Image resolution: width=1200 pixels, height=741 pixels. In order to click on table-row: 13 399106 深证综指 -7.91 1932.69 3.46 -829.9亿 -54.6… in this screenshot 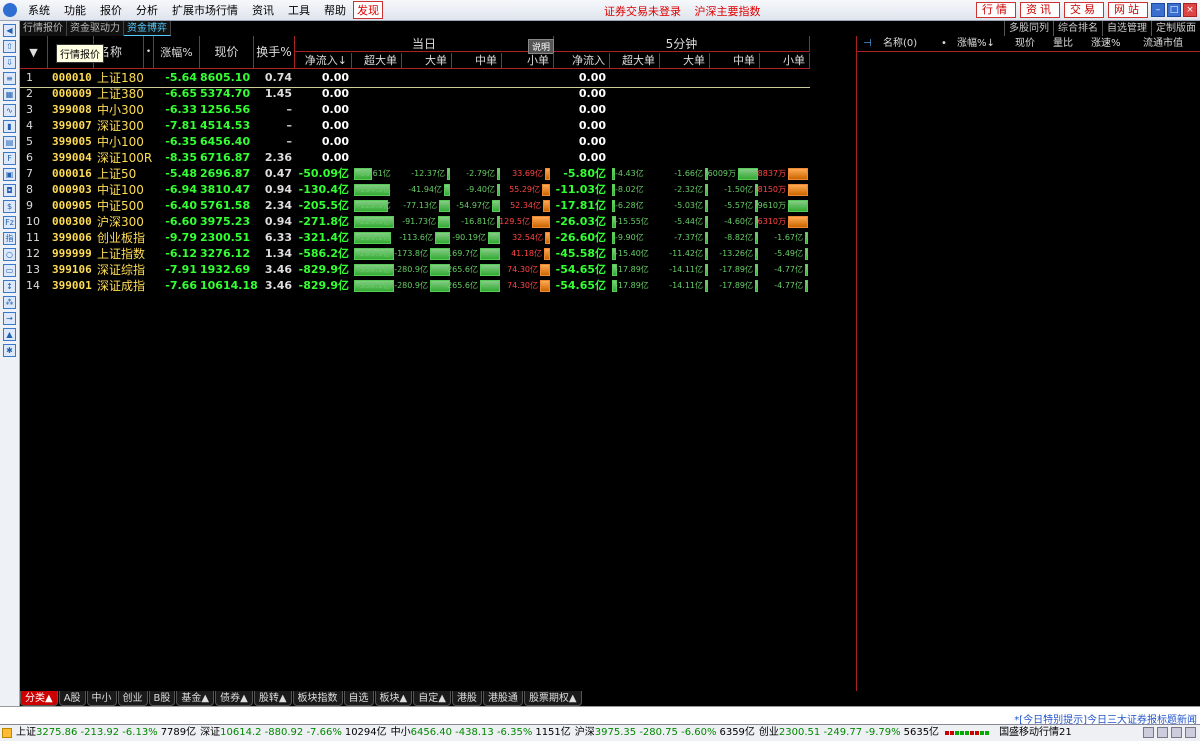, I will do `click(415, 270)`.